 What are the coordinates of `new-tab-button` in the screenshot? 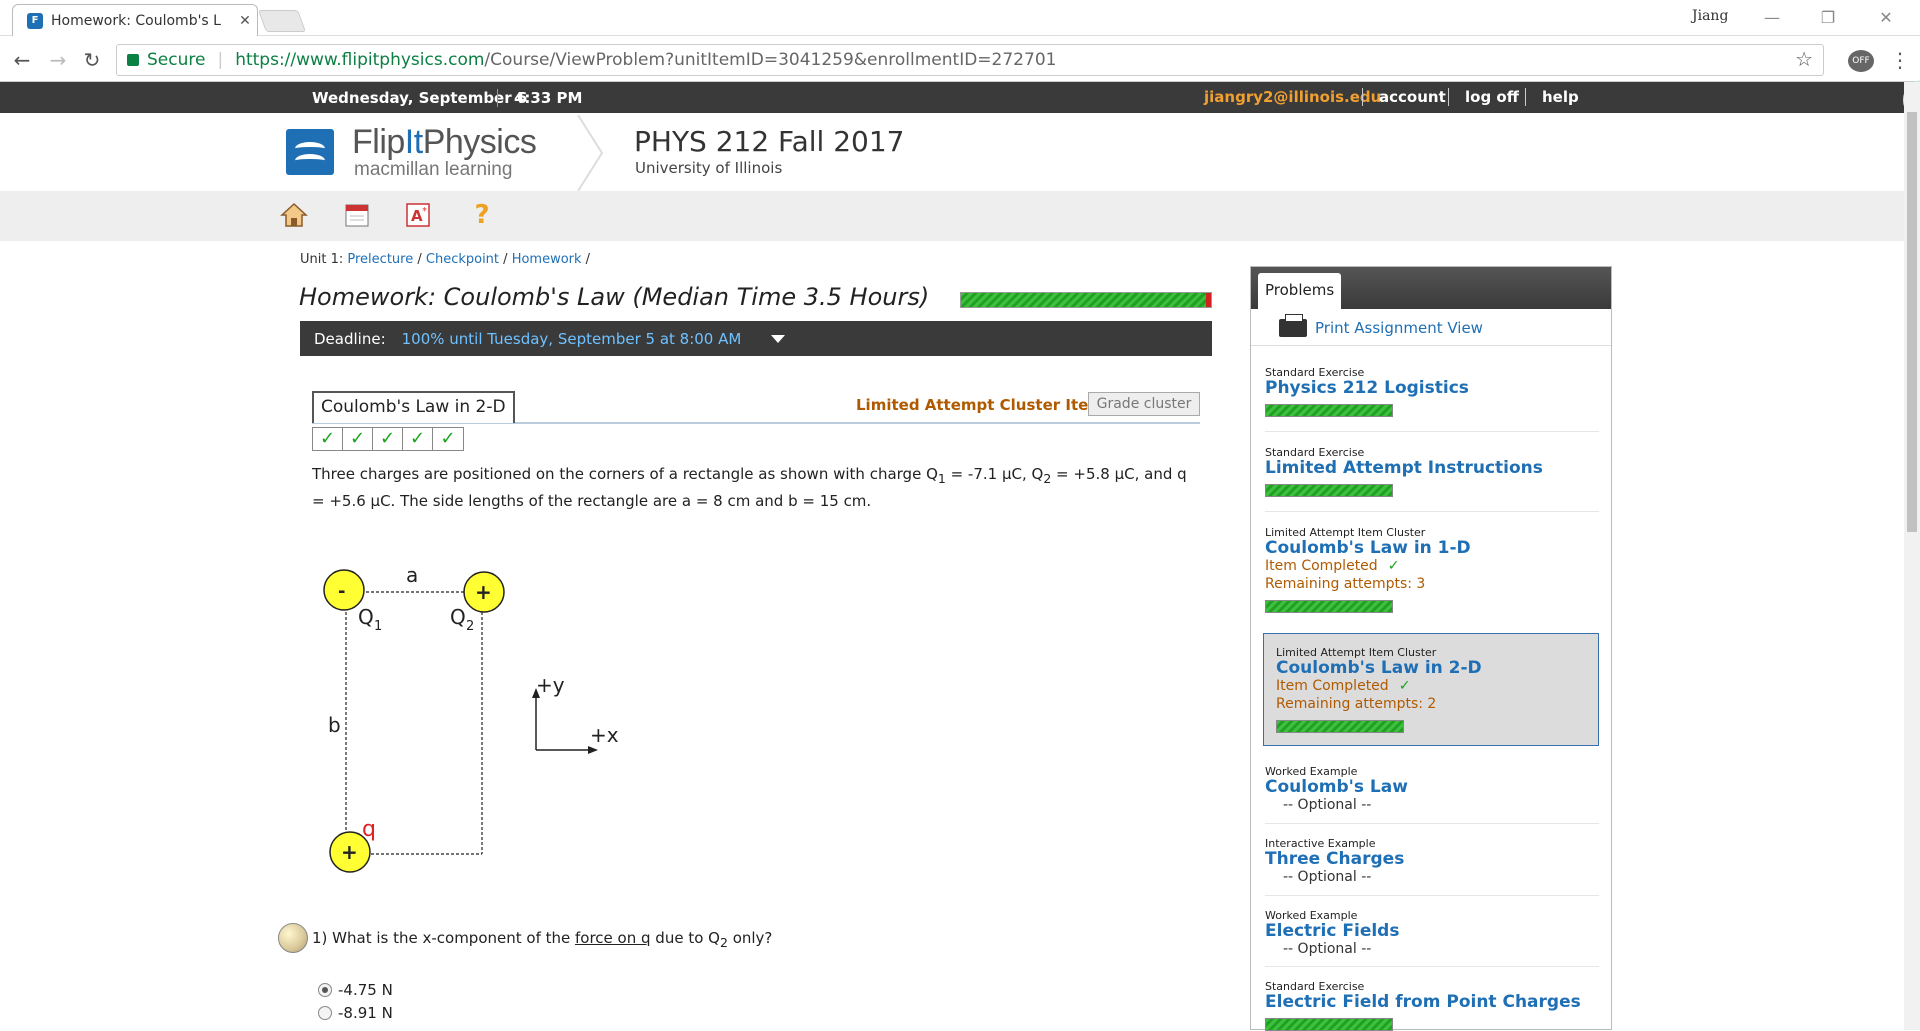 It's located at (282, 21).